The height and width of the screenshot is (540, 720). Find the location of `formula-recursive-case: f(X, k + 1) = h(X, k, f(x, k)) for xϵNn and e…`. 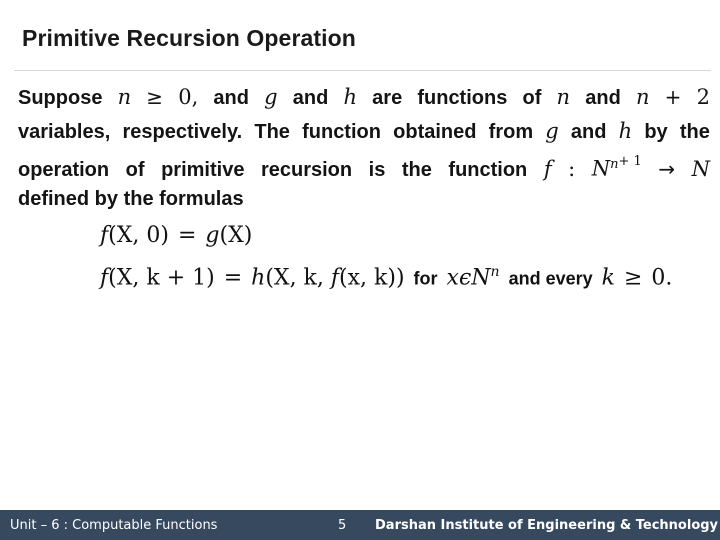

formula-recursive-case: f(X, k + 1) = h(X, k, f(x, k)) for xϵNn and e… is located at coordinates (386, 272).